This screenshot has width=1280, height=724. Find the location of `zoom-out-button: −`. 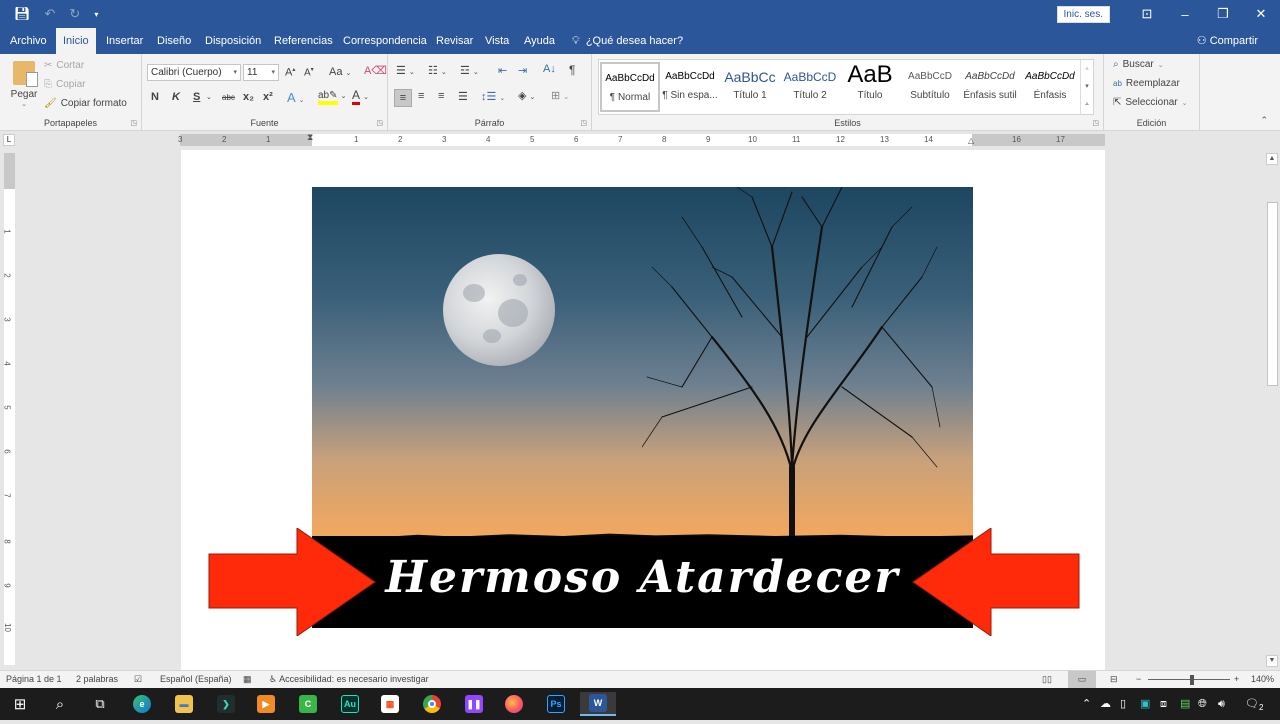

zoom-out-button: − is located at coordinates (1138, 679).